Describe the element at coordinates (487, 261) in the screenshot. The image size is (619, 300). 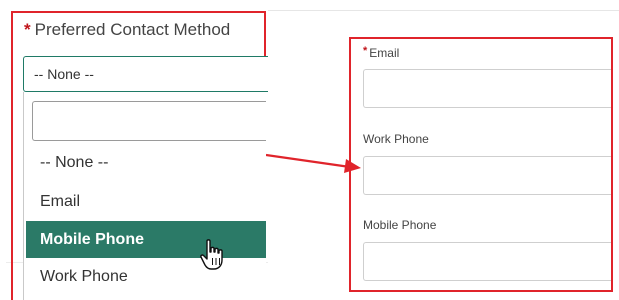
I see `mobile-phone-field` at that location.